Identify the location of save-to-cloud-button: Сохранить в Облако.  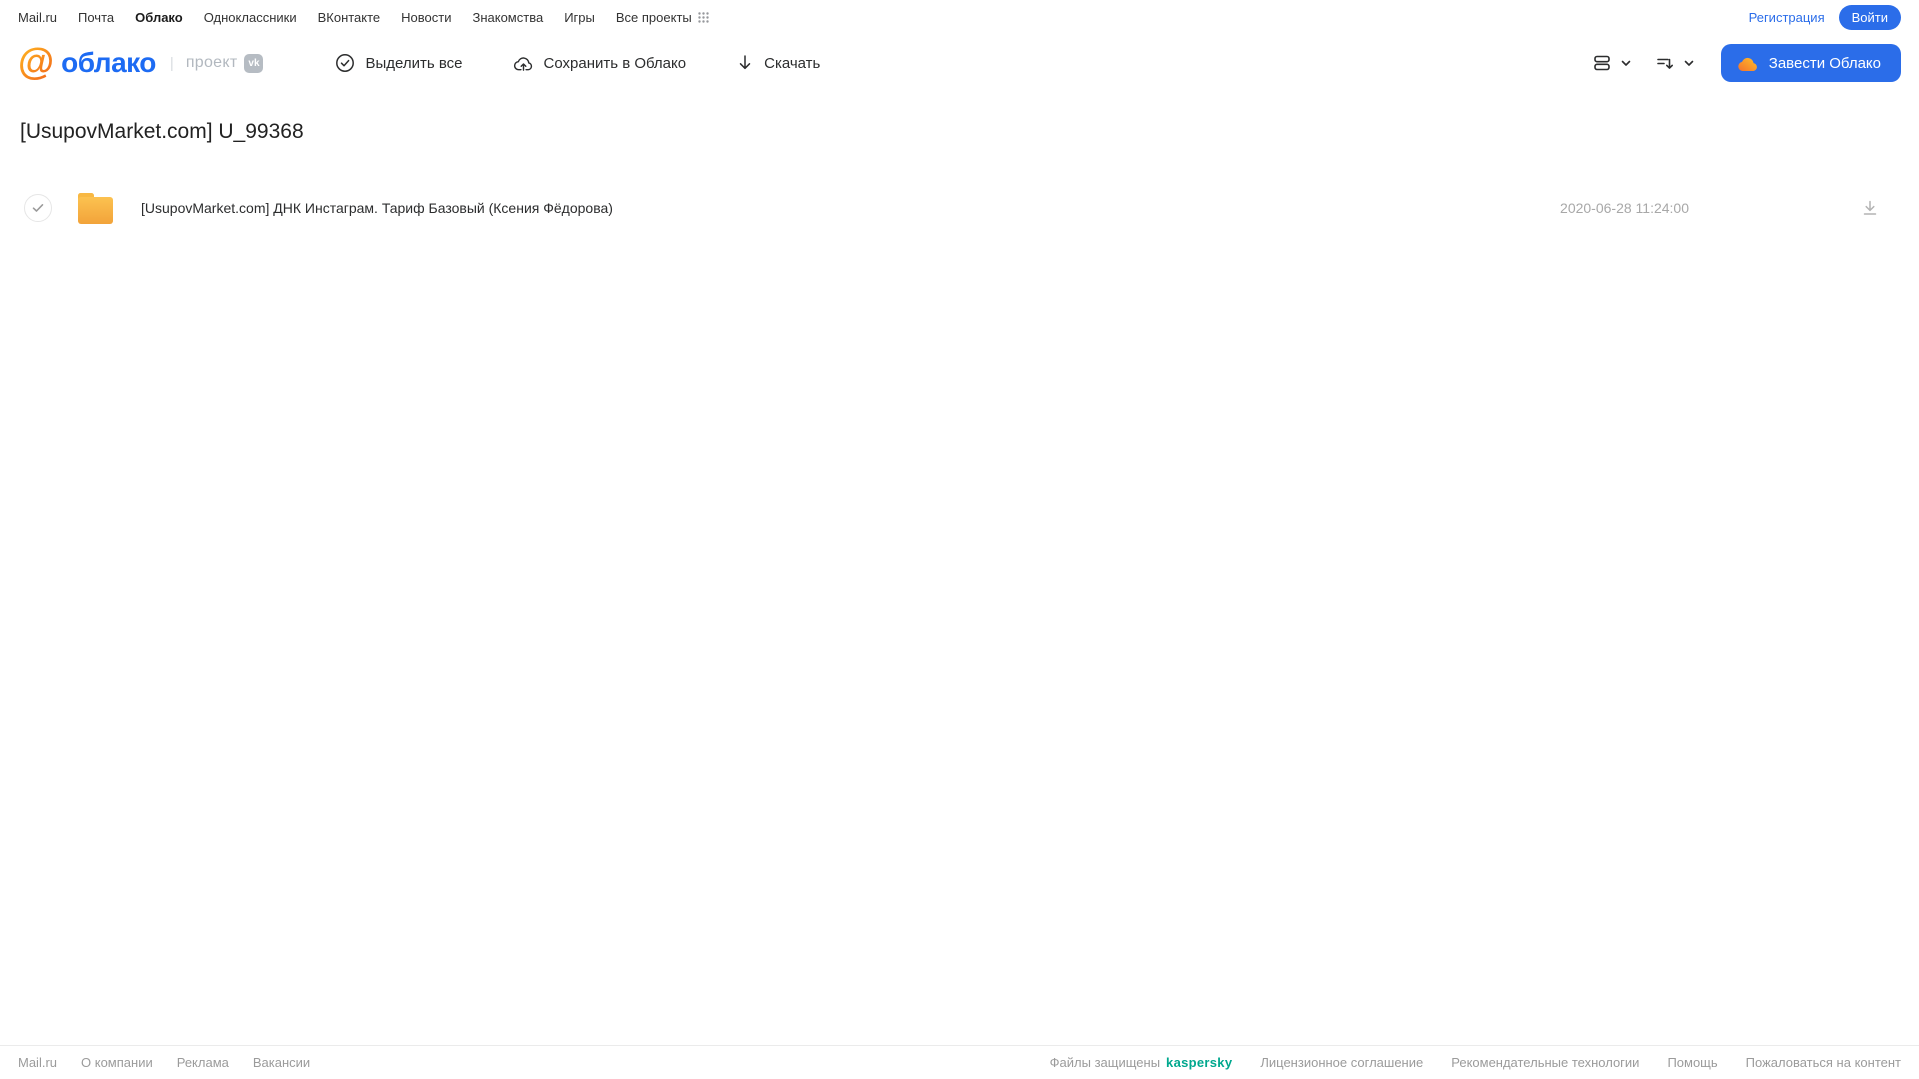
(600, 63).